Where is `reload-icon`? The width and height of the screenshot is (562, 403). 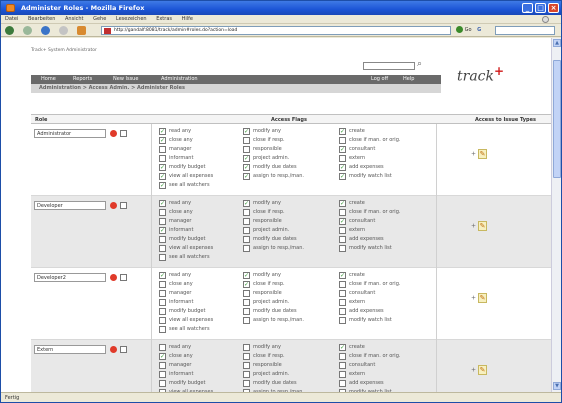
reload-icon is located at coordinates (45, 30).